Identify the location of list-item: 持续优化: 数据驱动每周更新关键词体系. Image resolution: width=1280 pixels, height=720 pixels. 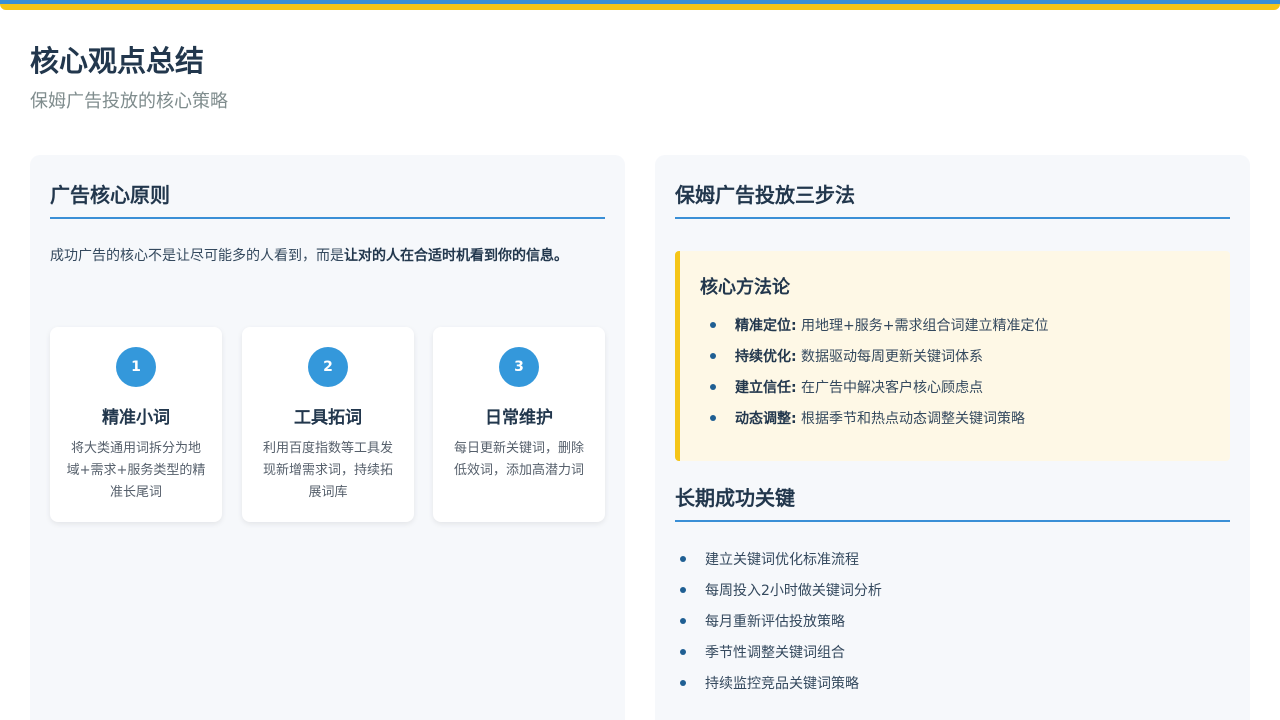
(879, 361).